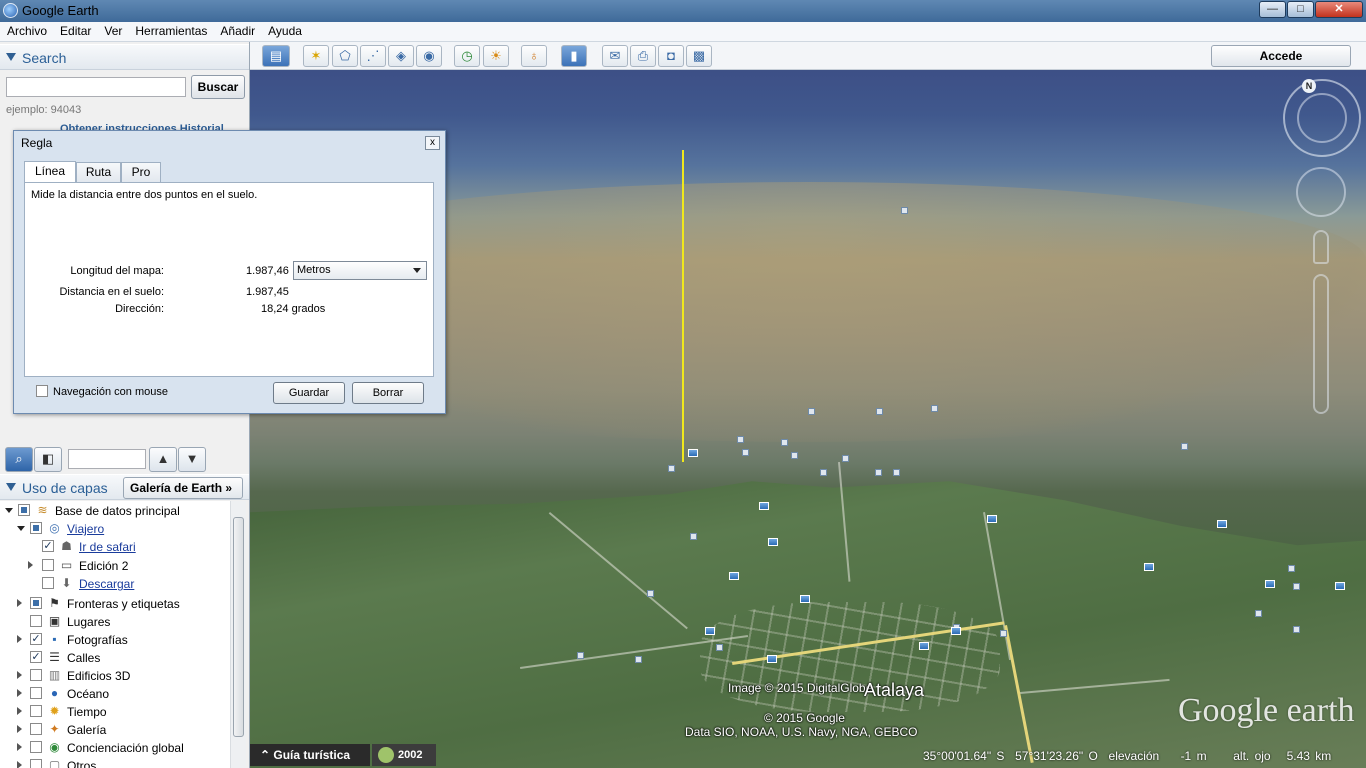 Image resolution: width=1366 pixels, height=768 pixels. Describe the element at coordinates (316, 56) in the screenshot. I see `add-placemark-icon: ✶` at that location.